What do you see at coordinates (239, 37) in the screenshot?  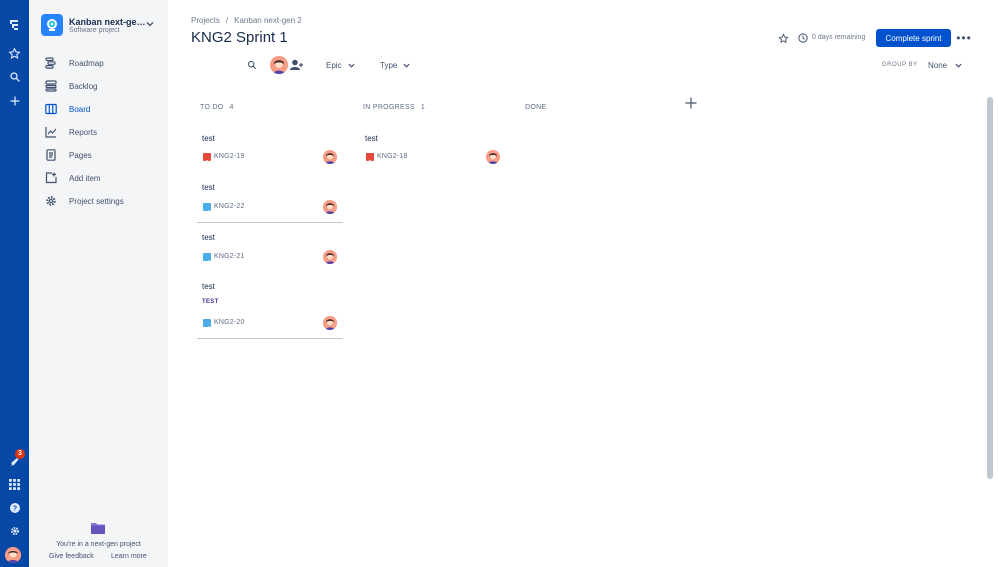 I see `page-title: KNG2 Sprint 1` at bounding box center [239, 37].